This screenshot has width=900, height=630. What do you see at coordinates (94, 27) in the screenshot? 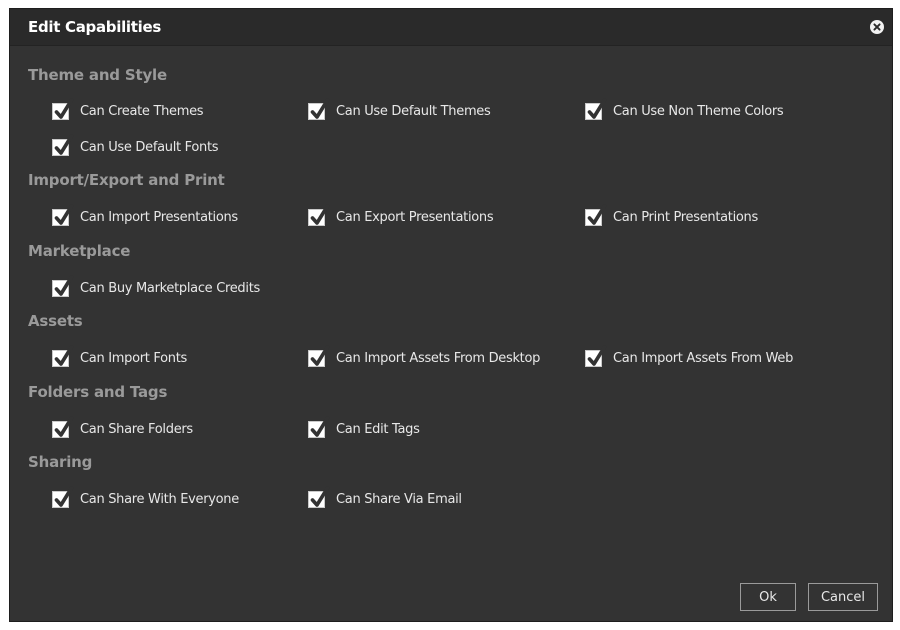
I see `dialog-title: Edit Capabilities` at bounding box center [94, 27].